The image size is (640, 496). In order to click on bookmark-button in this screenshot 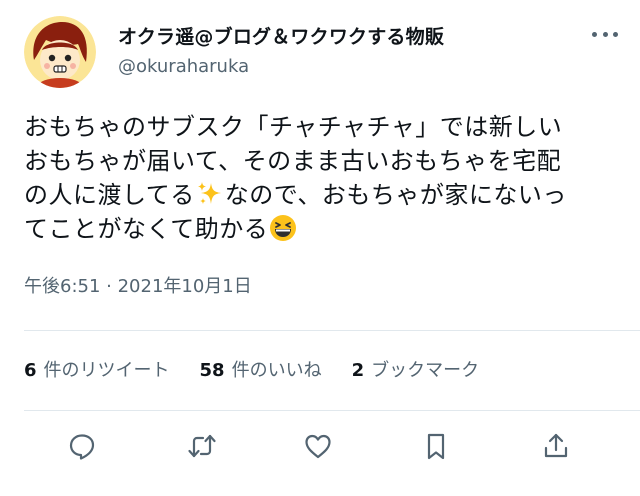, I will do `click(436, 446)`.